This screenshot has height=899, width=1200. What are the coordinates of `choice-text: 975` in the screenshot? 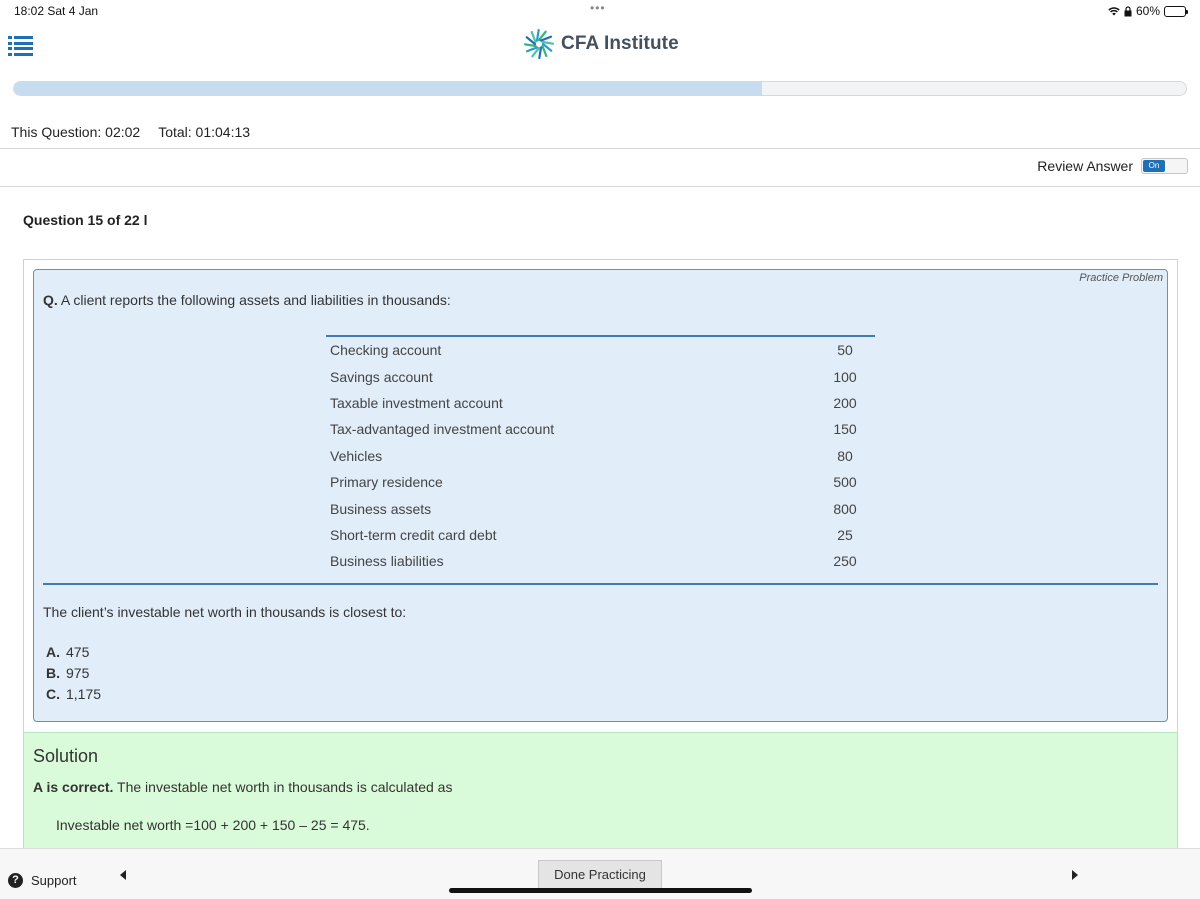 It's located at (78, 673).